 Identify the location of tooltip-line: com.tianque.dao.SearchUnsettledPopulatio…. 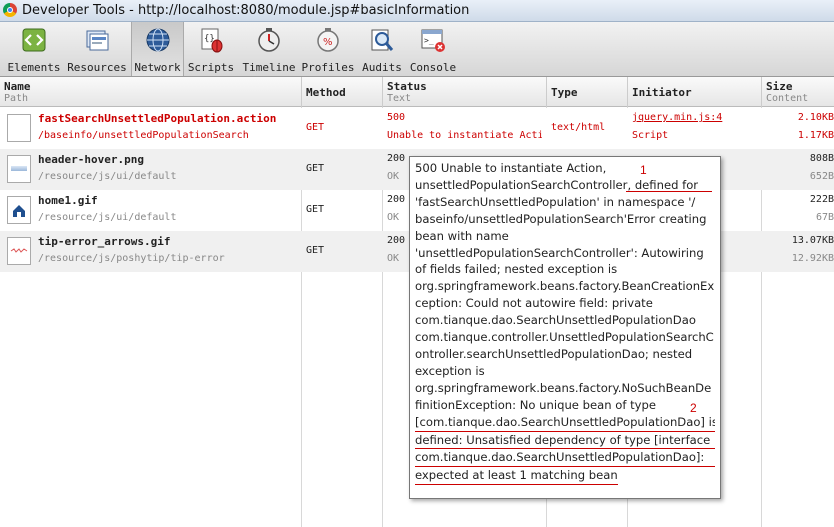
(555, 320).